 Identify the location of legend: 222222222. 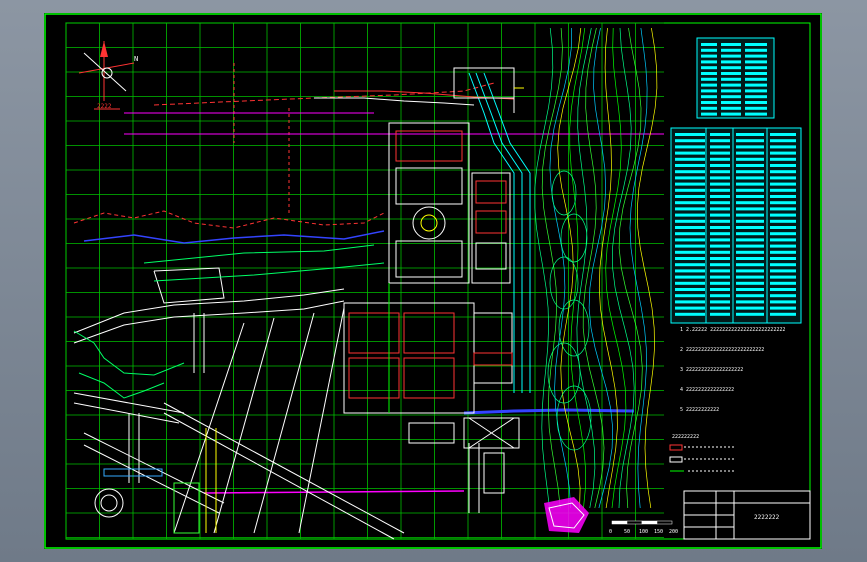
(701, 453).